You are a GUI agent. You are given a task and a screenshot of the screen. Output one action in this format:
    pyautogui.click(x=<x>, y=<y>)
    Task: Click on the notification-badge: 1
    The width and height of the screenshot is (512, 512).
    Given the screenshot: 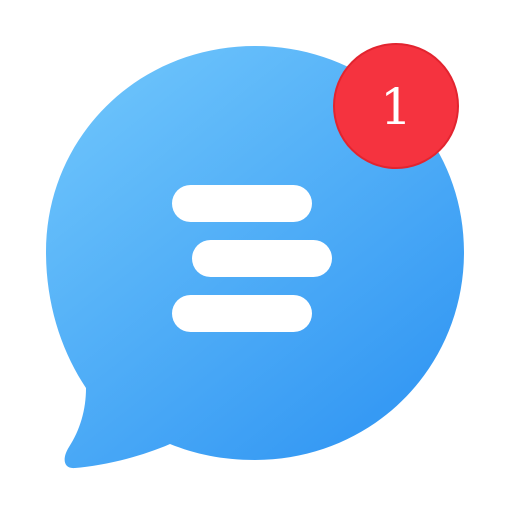 What is the action you would take?
    pyautogui.click(x=396, y=106)
    